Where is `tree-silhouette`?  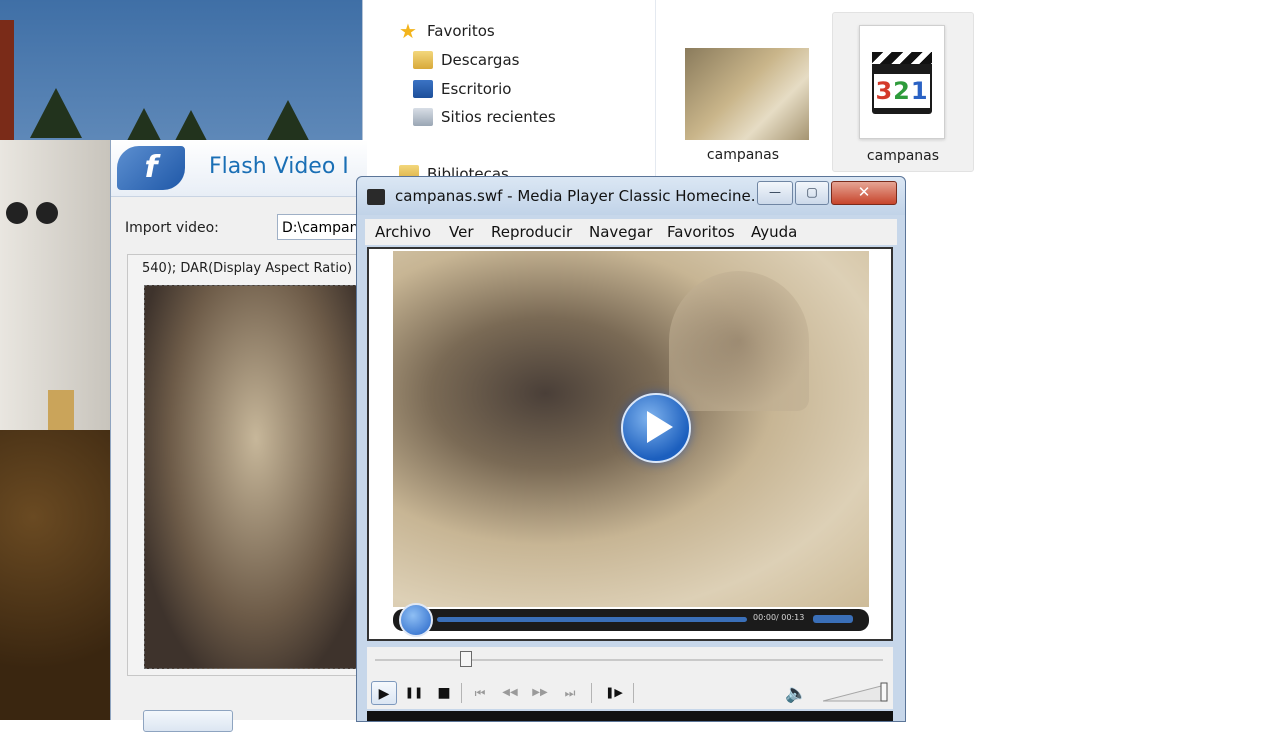 tree-silhouette is located at coordinates (56, 113).